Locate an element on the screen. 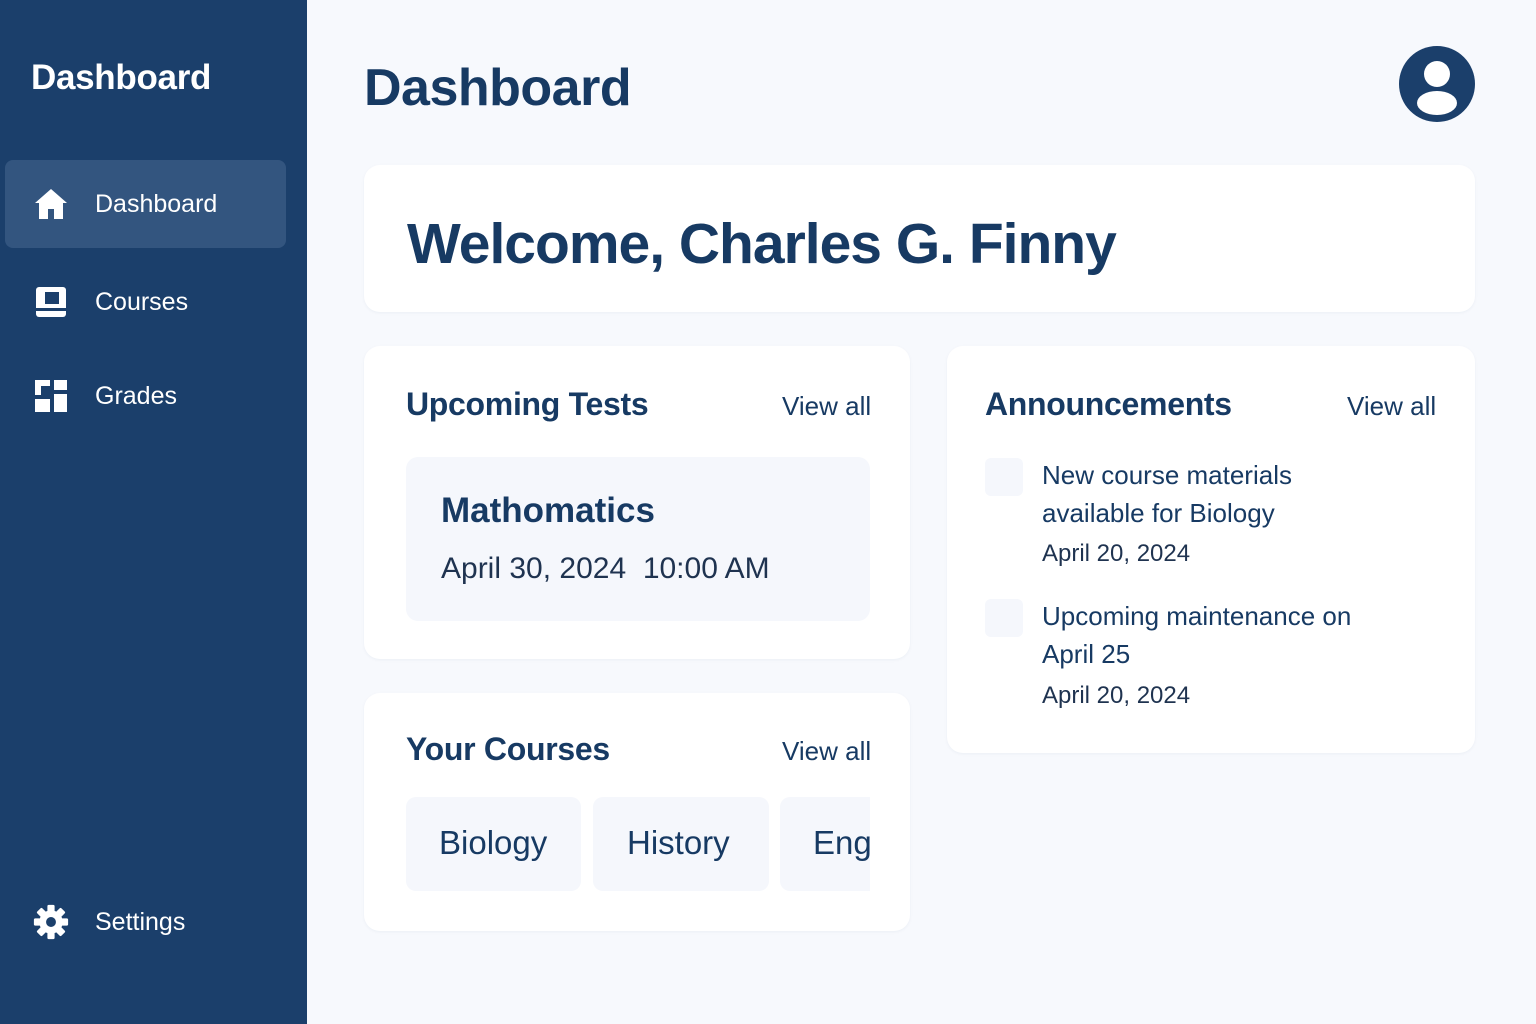 Image resolution: width=1536 pixels, height=1024 pixels. sidebar-item-settings: Settings is located at coordinates (145, 922).